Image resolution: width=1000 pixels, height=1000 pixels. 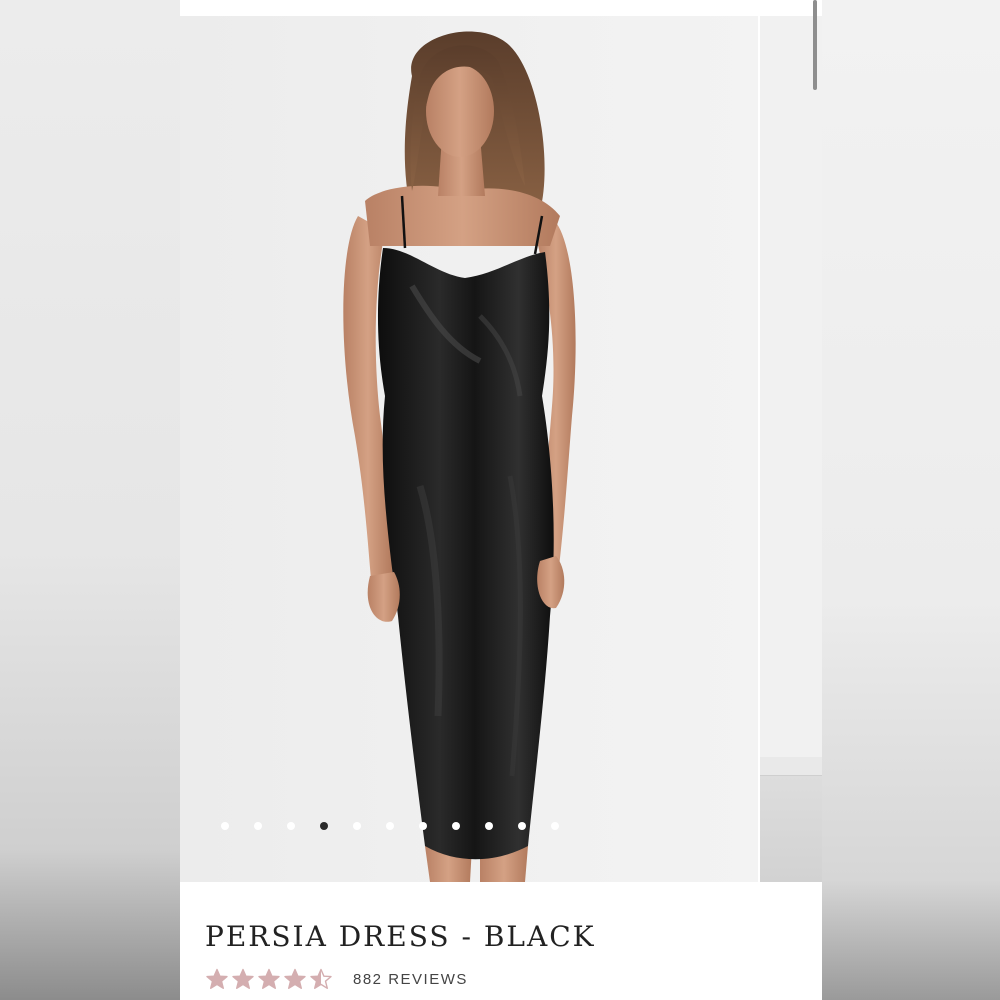 I want to click on next-product-image-peek, so click(x=791, y=449).